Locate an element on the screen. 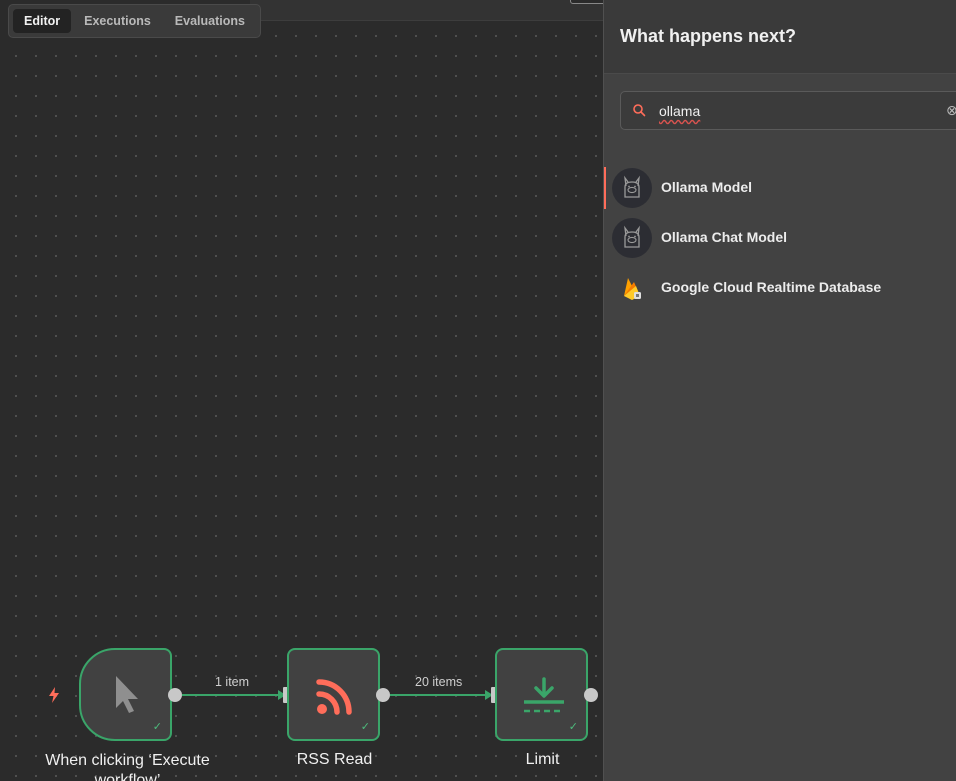 This screenshot has width=956, height=781. result-ollama-chat-model: Ollama Chat Model is located at coordinates (780, 238).